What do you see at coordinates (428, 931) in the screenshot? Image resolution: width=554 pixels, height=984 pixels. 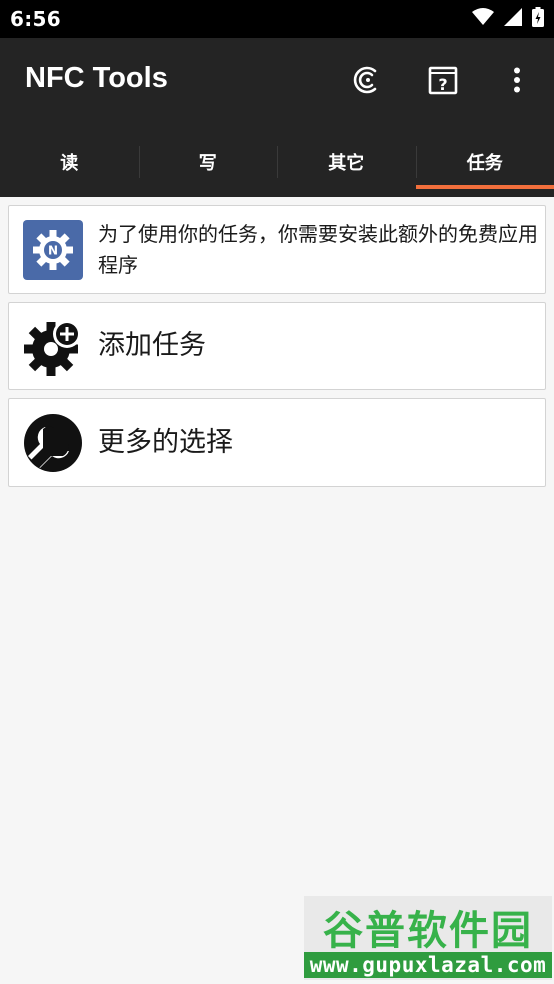 I see `watermark-title: 谷普软件园` at bounding box center [428, 931].